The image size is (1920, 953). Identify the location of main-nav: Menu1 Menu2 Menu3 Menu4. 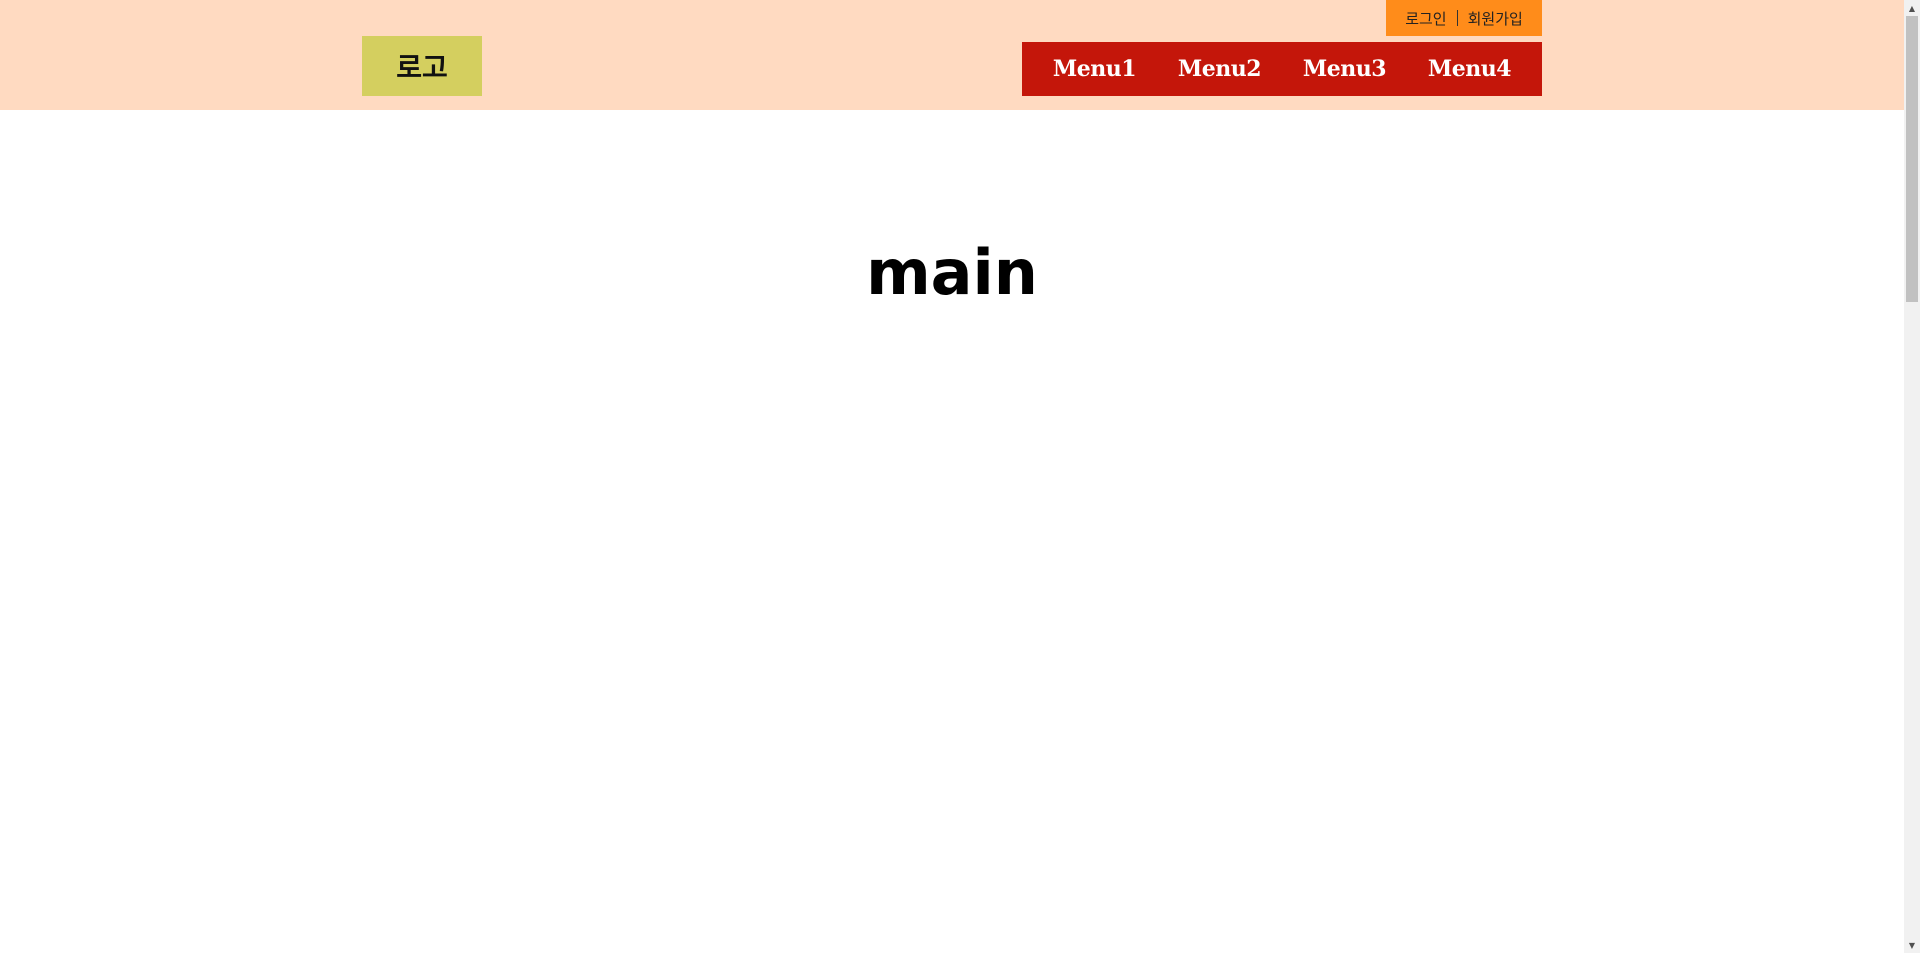
(1282, 69).